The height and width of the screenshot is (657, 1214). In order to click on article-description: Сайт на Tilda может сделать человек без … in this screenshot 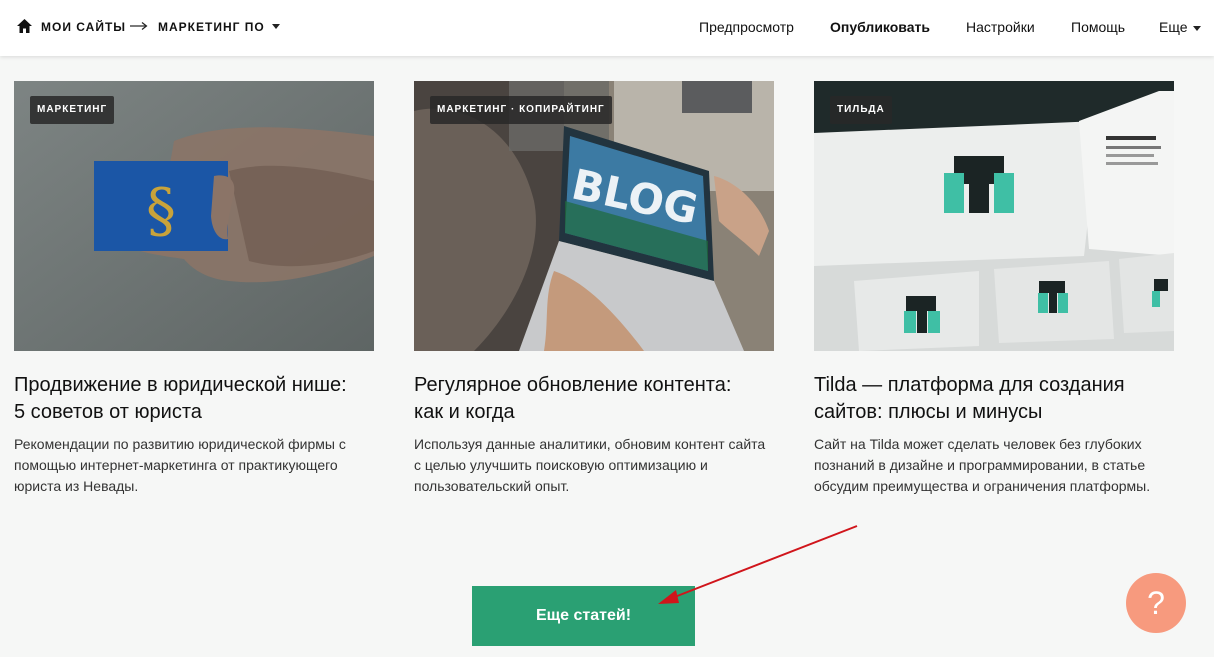, I will do `click(982, 465)`.